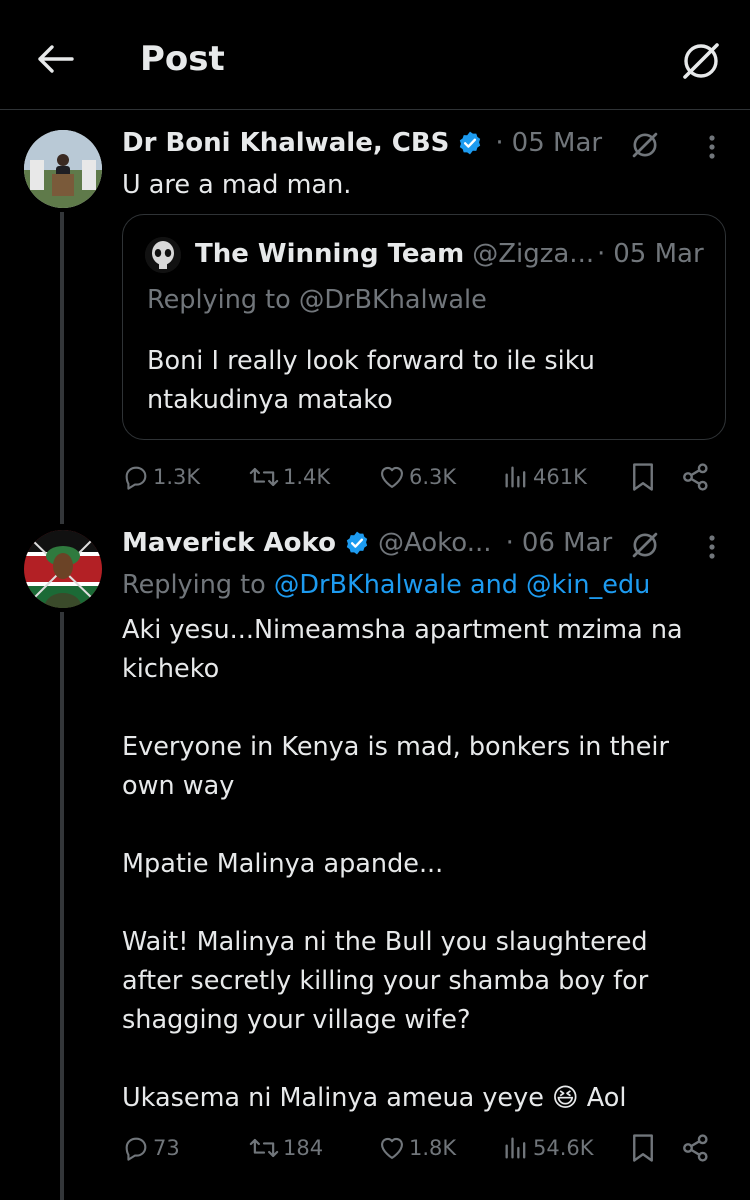  I want to click on views-button: 54.6K, so click(548, 1148).